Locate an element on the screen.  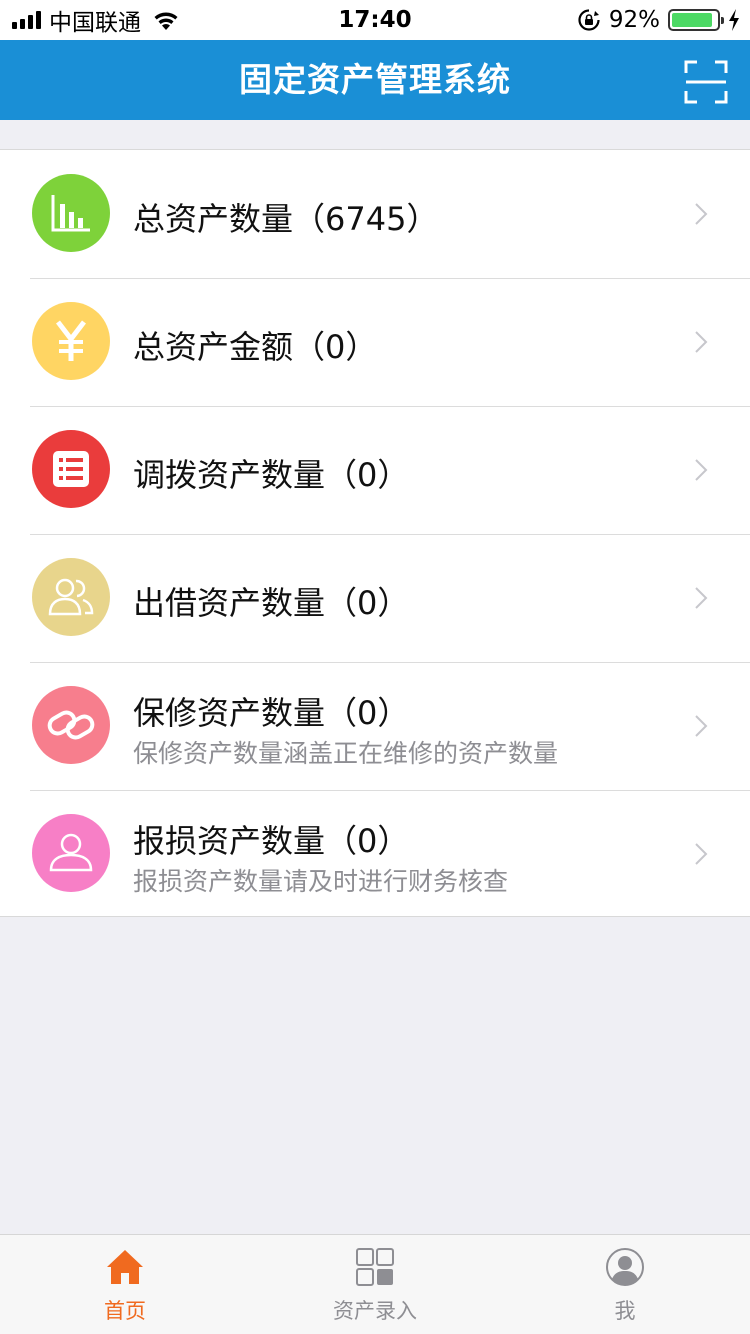
status-bar: 中国联通 17:40 92% is located at coordinates (375, 20).